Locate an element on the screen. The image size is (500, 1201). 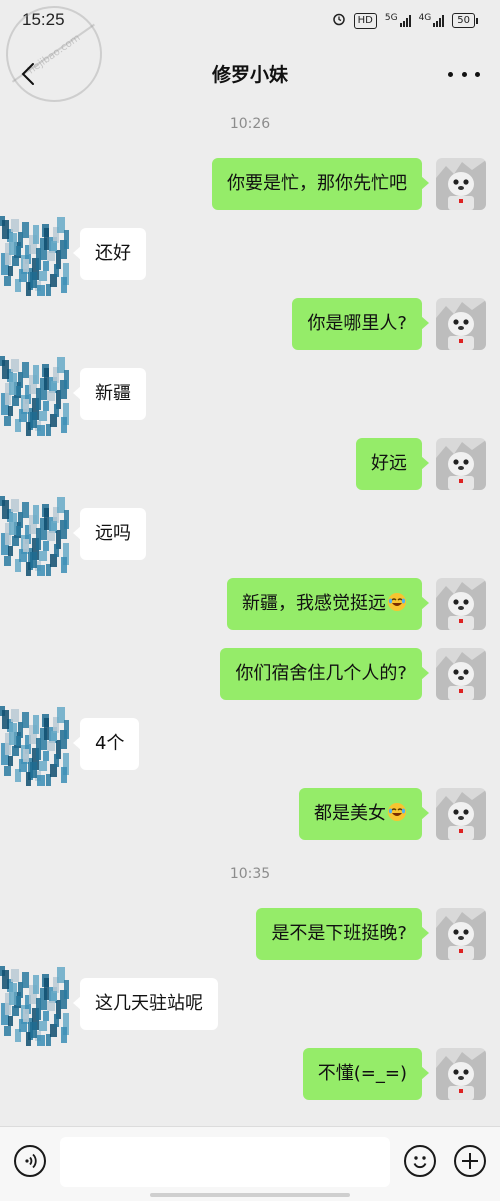
sent-message-bubble: 你们宿舍住几个人的? is located at coordinates (324, 674).